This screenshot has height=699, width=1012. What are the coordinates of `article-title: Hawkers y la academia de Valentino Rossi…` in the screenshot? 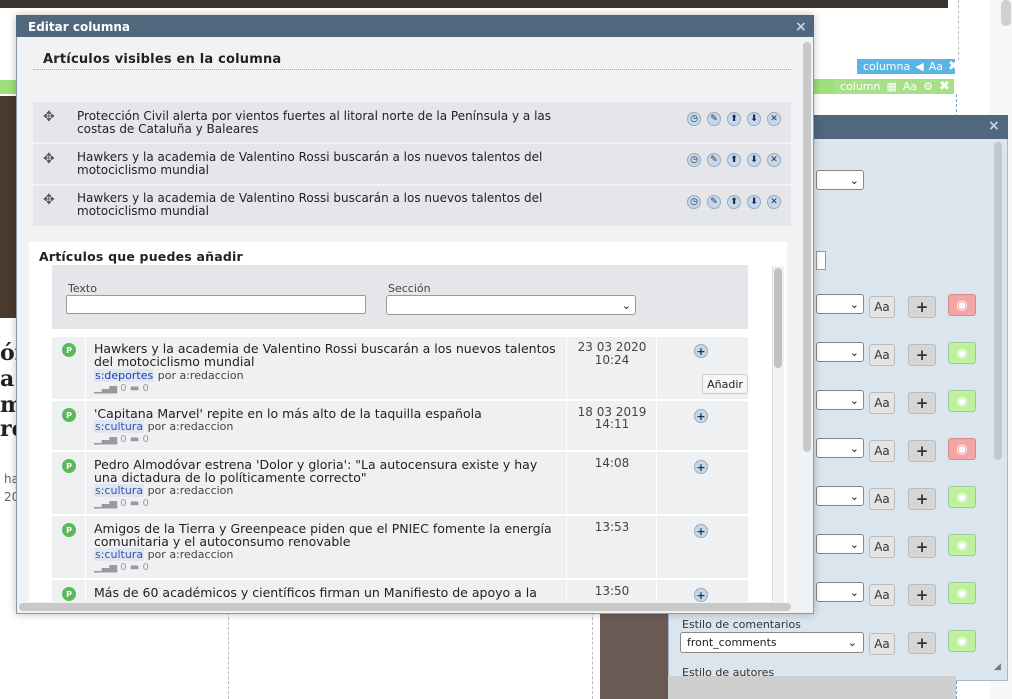 It's located at (329, 355).